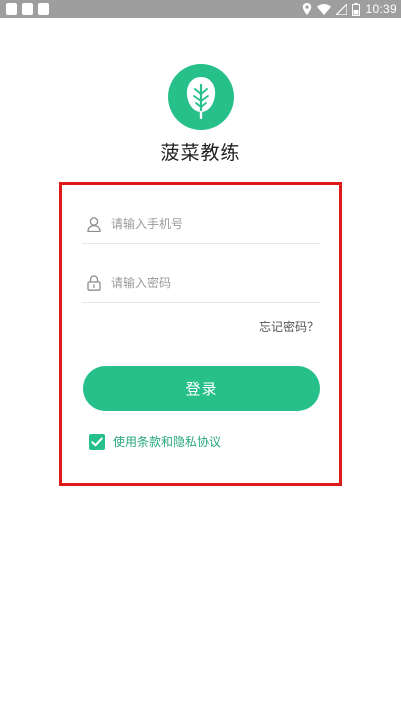 The image size is (401, 720). I want to click on spinach-leaf-icon, so click(201, 98).